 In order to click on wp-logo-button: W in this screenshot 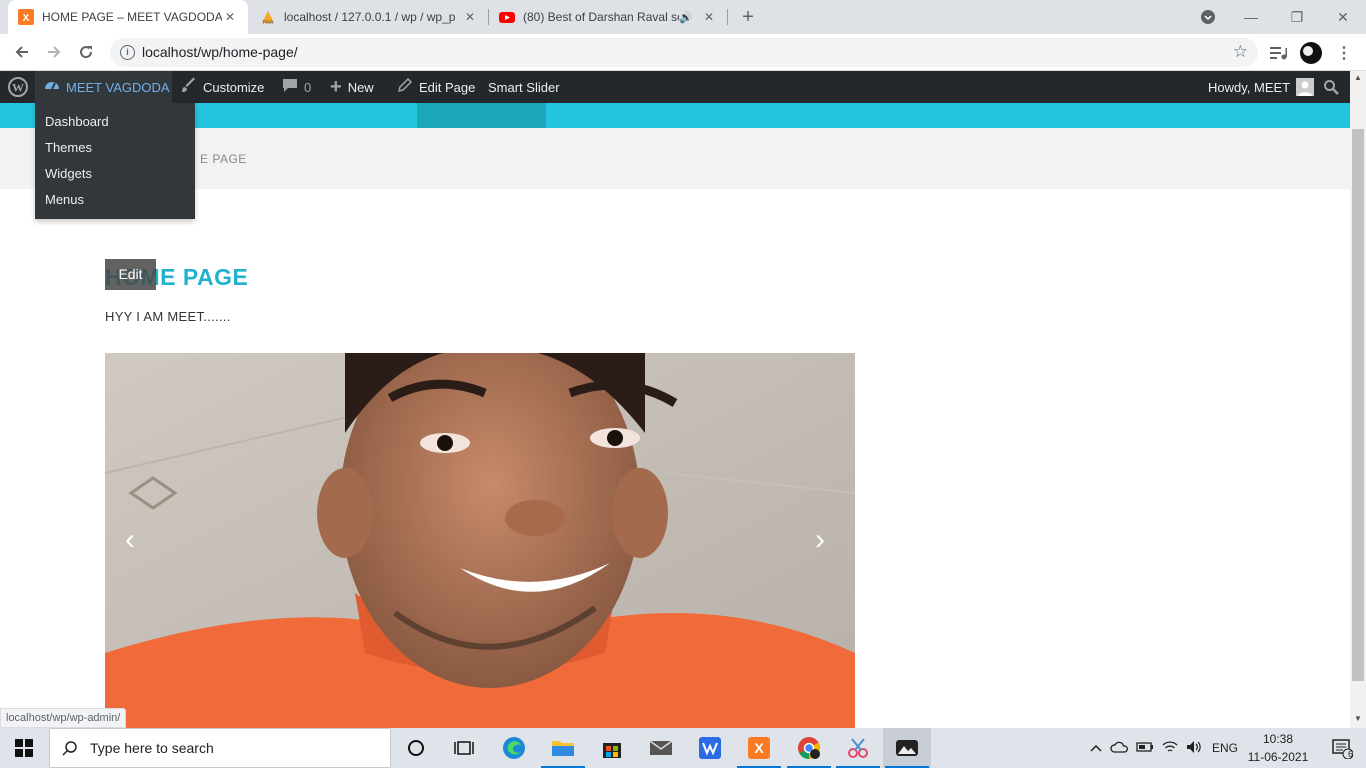, I will do `click(17, 87)`.